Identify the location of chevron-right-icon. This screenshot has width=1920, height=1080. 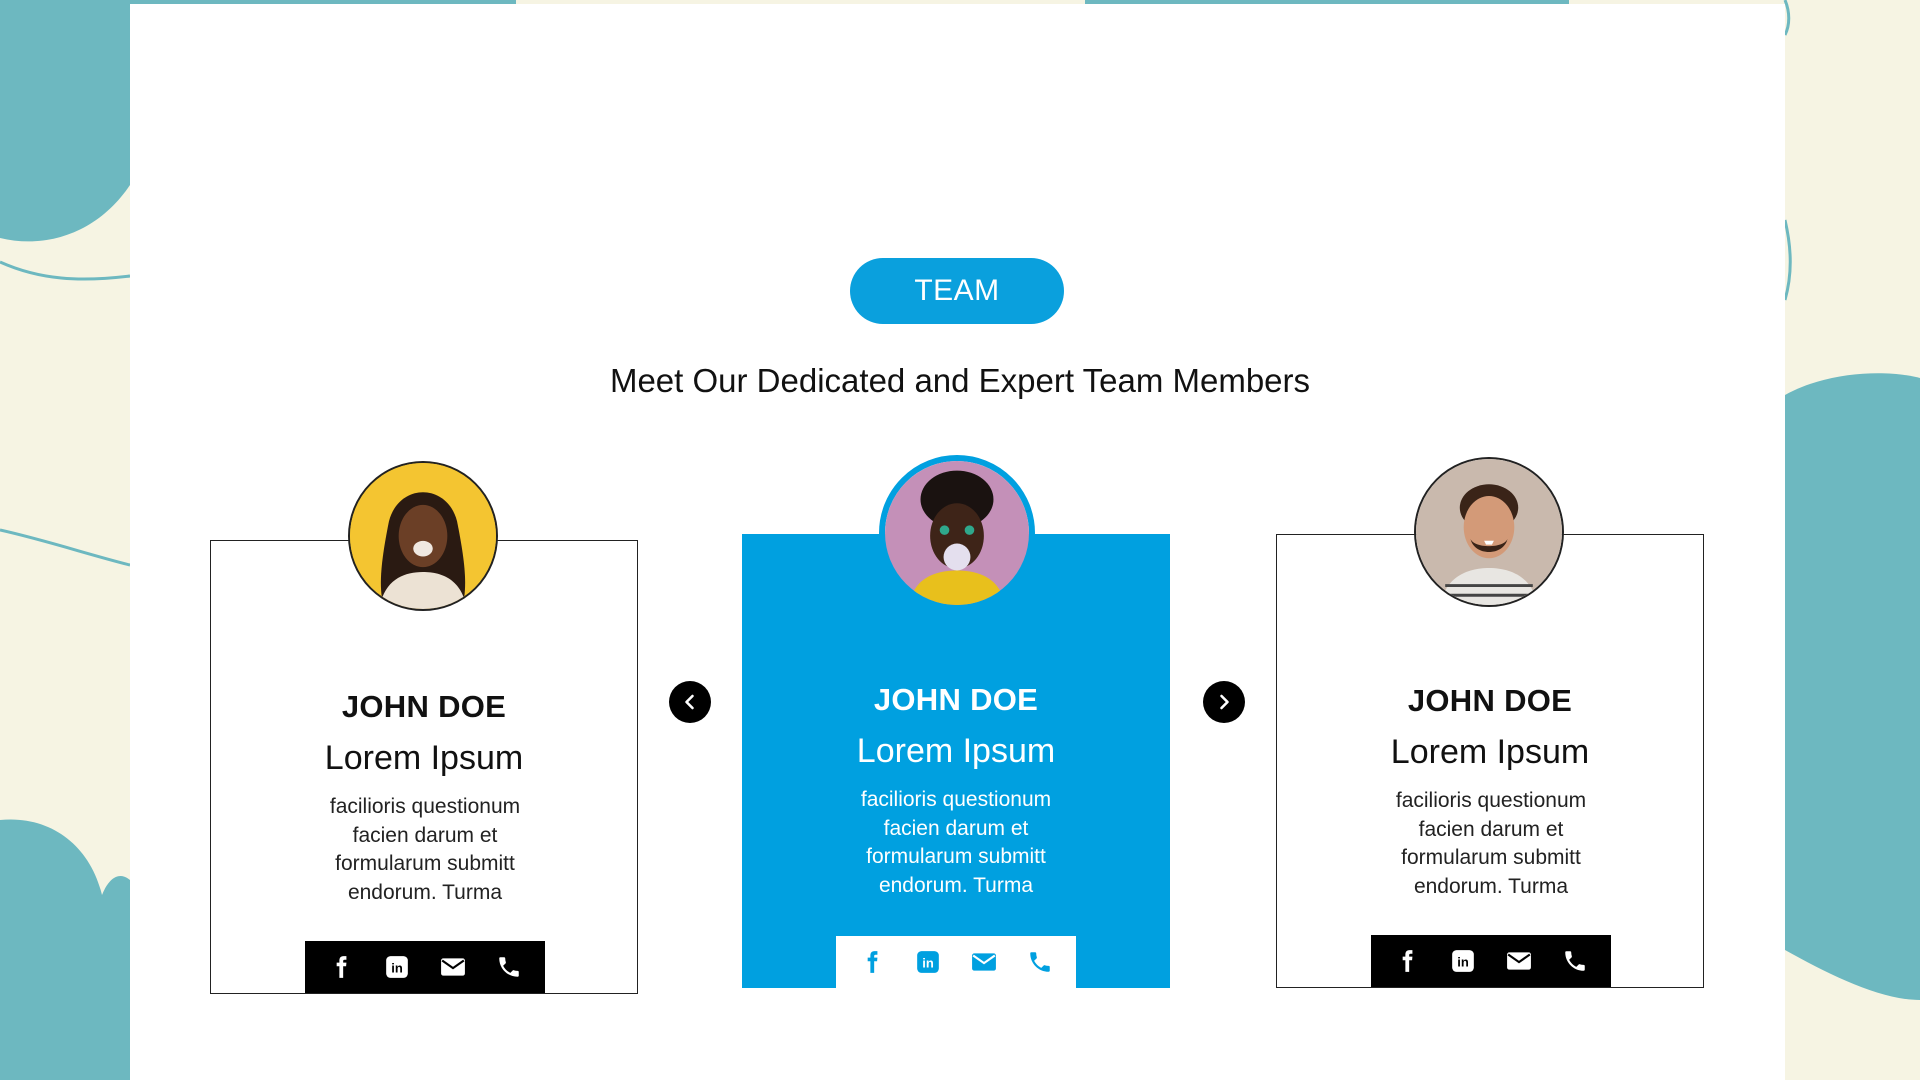
(1224, 702).